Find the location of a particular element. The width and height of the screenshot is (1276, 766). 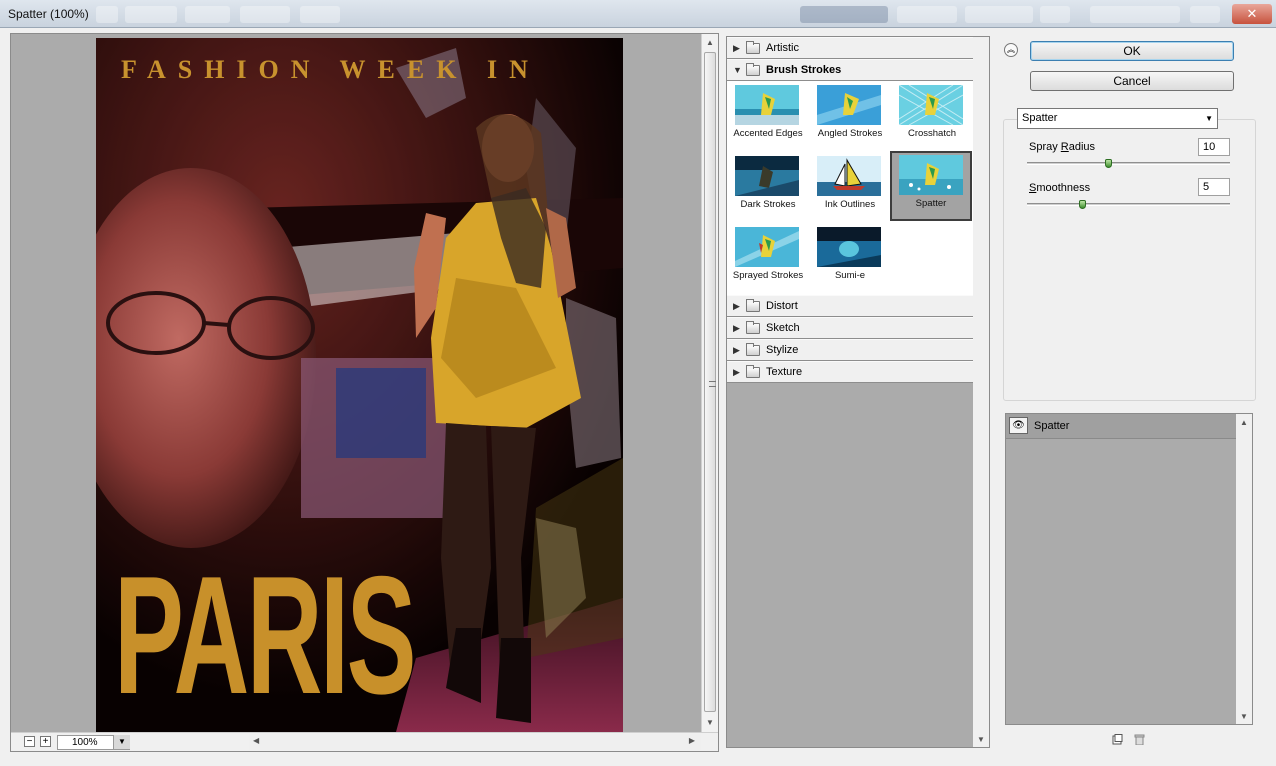

ok-button: OK is located at coordinates (1132, 51).